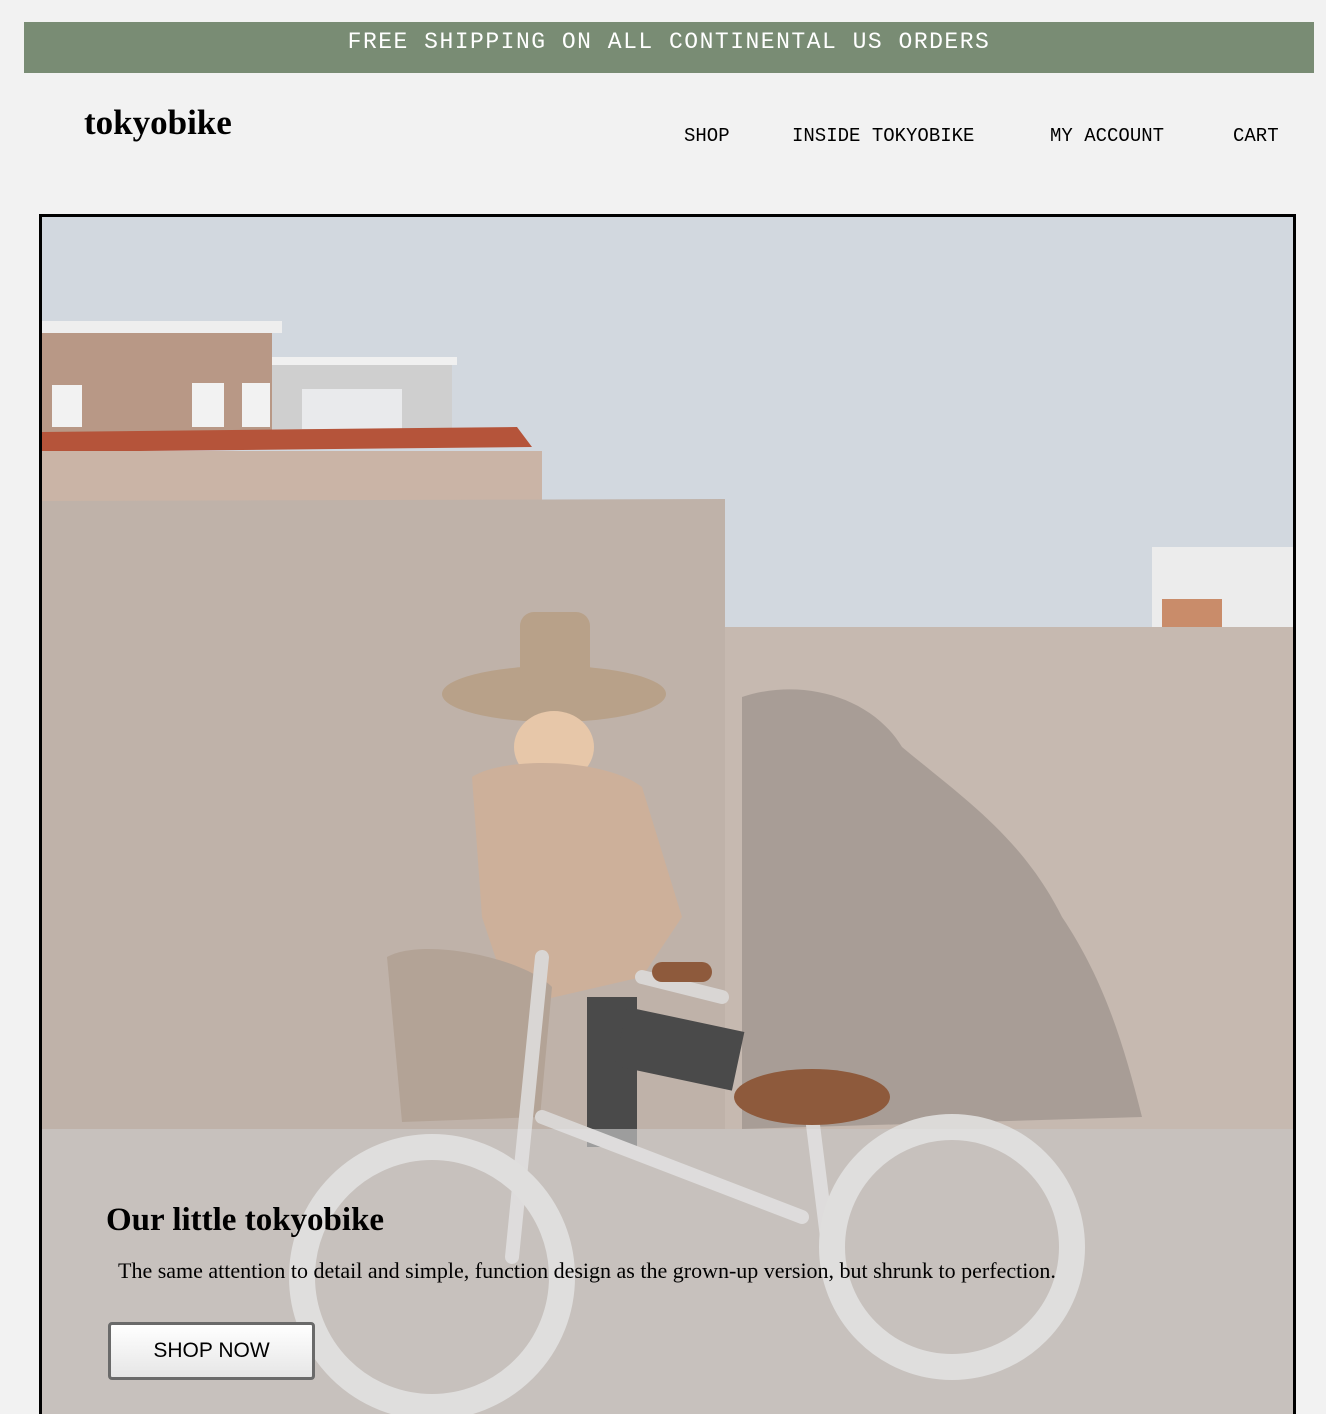 The height and width of the screenshot is (1414, 1326). I want to click on hero-title: Our little tokyobike, so click(245, 1220).